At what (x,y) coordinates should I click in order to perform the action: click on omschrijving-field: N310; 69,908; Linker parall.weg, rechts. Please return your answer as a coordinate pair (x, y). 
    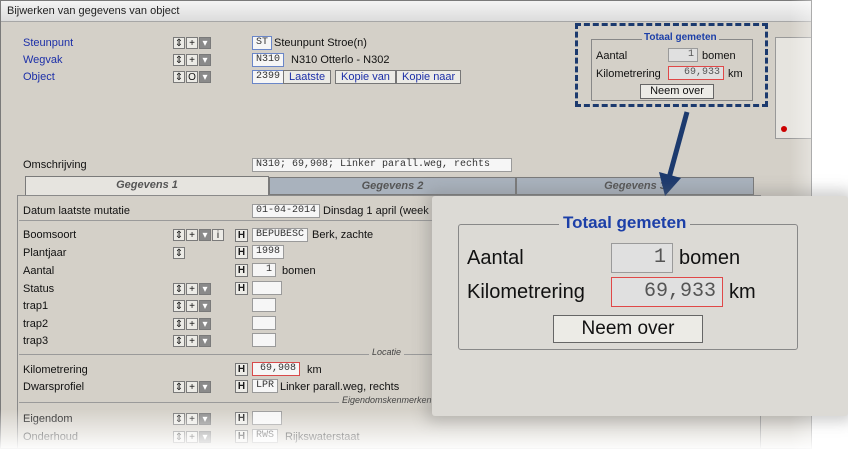
    Looking at the image, I should click on (382, 165).